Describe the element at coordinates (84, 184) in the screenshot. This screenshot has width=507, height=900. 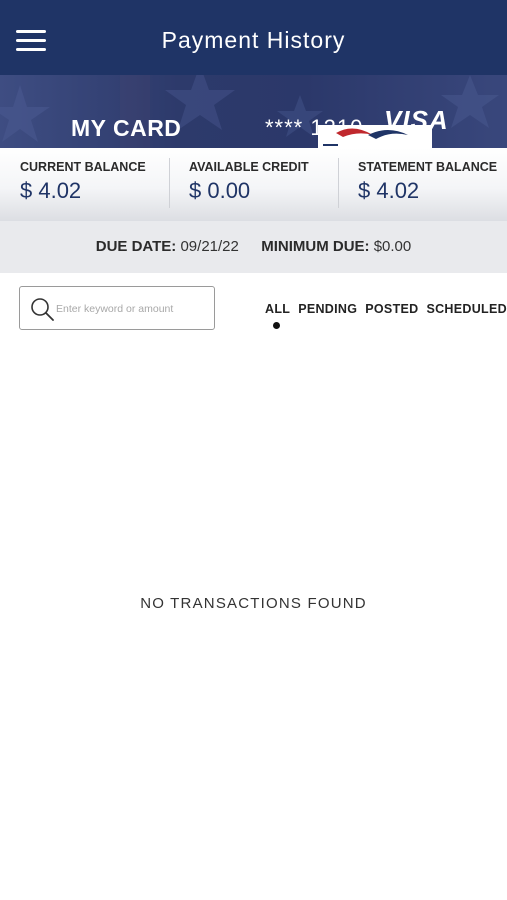
I see `current-balance: CURRENT BALANCE $ 4.02` at that location.